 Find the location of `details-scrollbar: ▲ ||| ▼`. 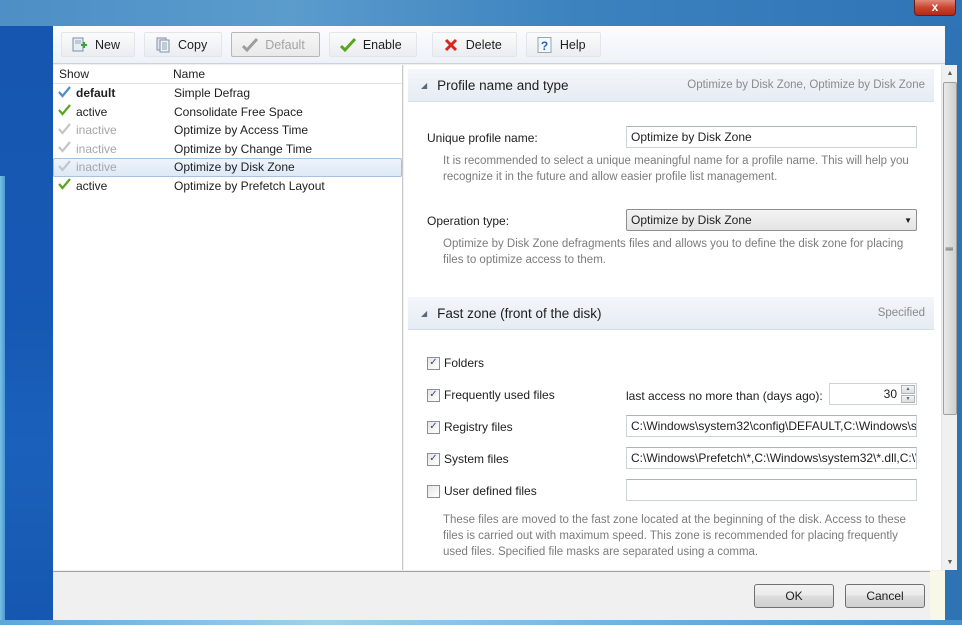

details-scrollbar: ▲ ||| ▼ is located at coordinates (949, 317).